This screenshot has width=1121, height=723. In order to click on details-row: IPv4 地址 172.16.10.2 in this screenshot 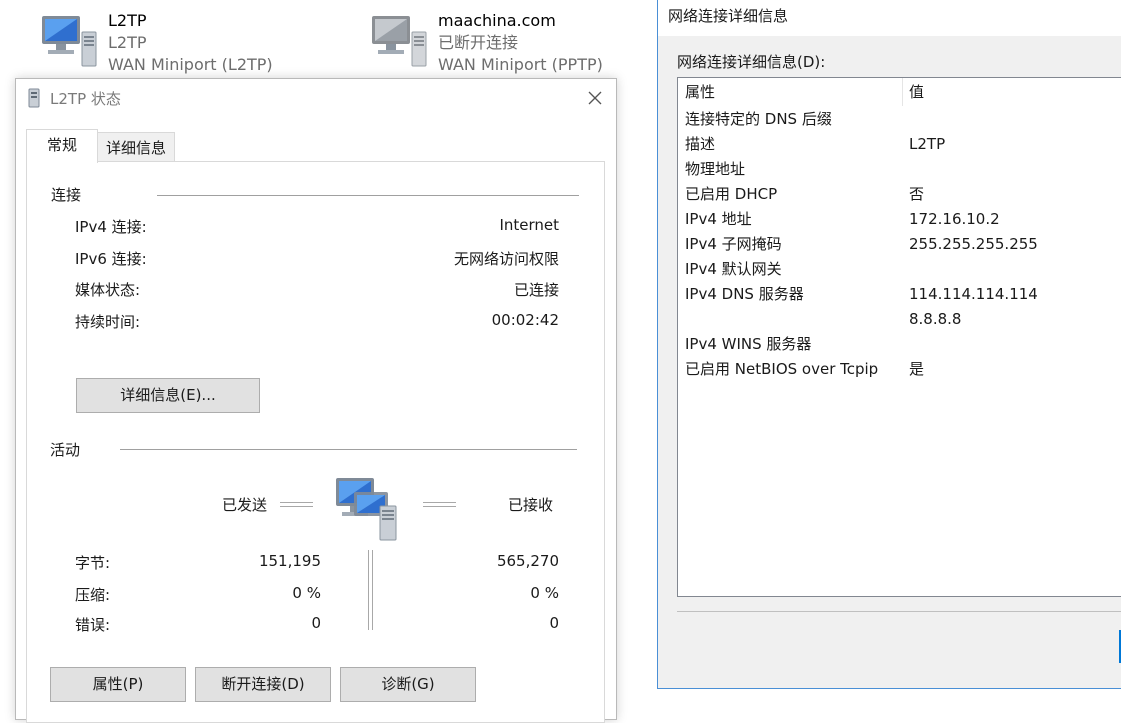, I will do `click(899, 219)`.